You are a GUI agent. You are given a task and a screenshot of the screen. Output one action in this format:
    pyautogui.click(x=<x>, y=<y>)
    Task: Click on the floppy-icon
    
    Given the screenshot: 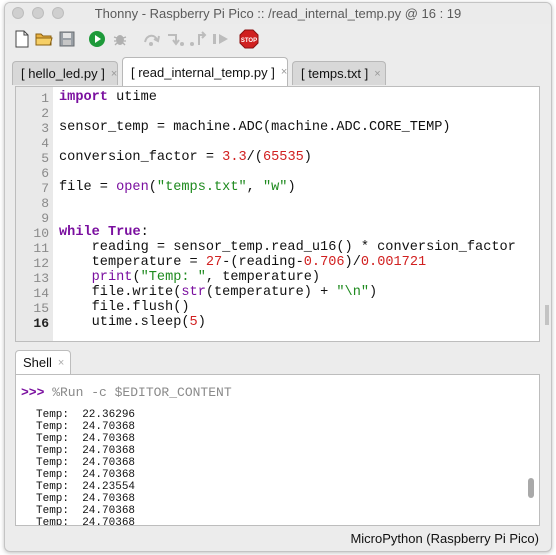 What is the action you would take?
    pyautogui.click(x=67, y=39)
    